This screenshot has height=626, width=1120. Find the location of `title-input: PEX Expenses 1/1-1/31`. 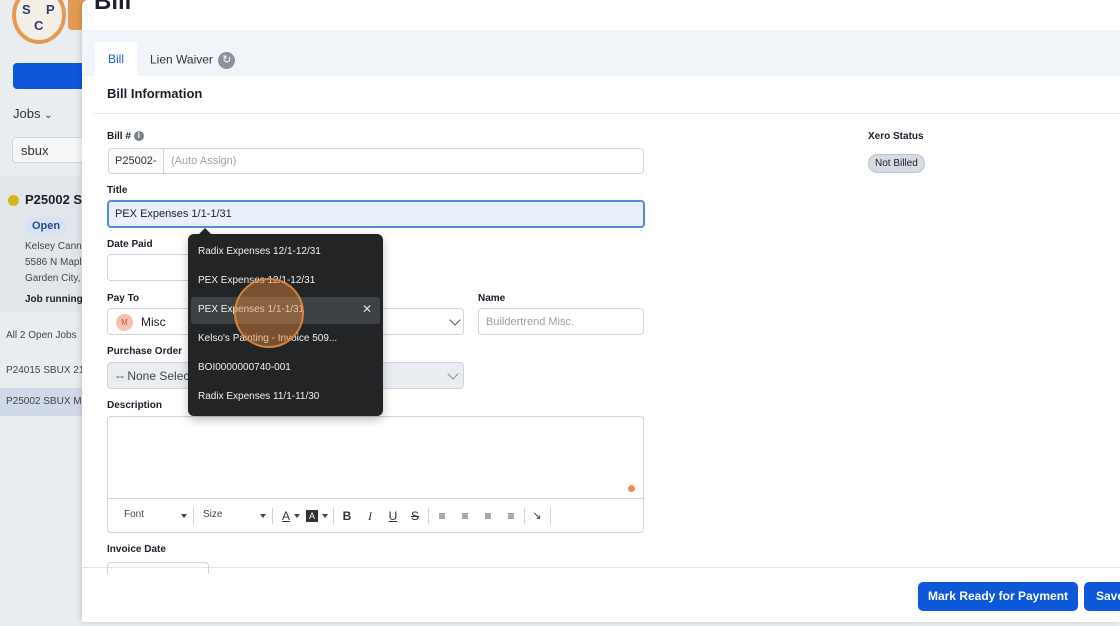

title-input: PEX Expenses 1/1-1/31 is located at coordinates (376, 214).